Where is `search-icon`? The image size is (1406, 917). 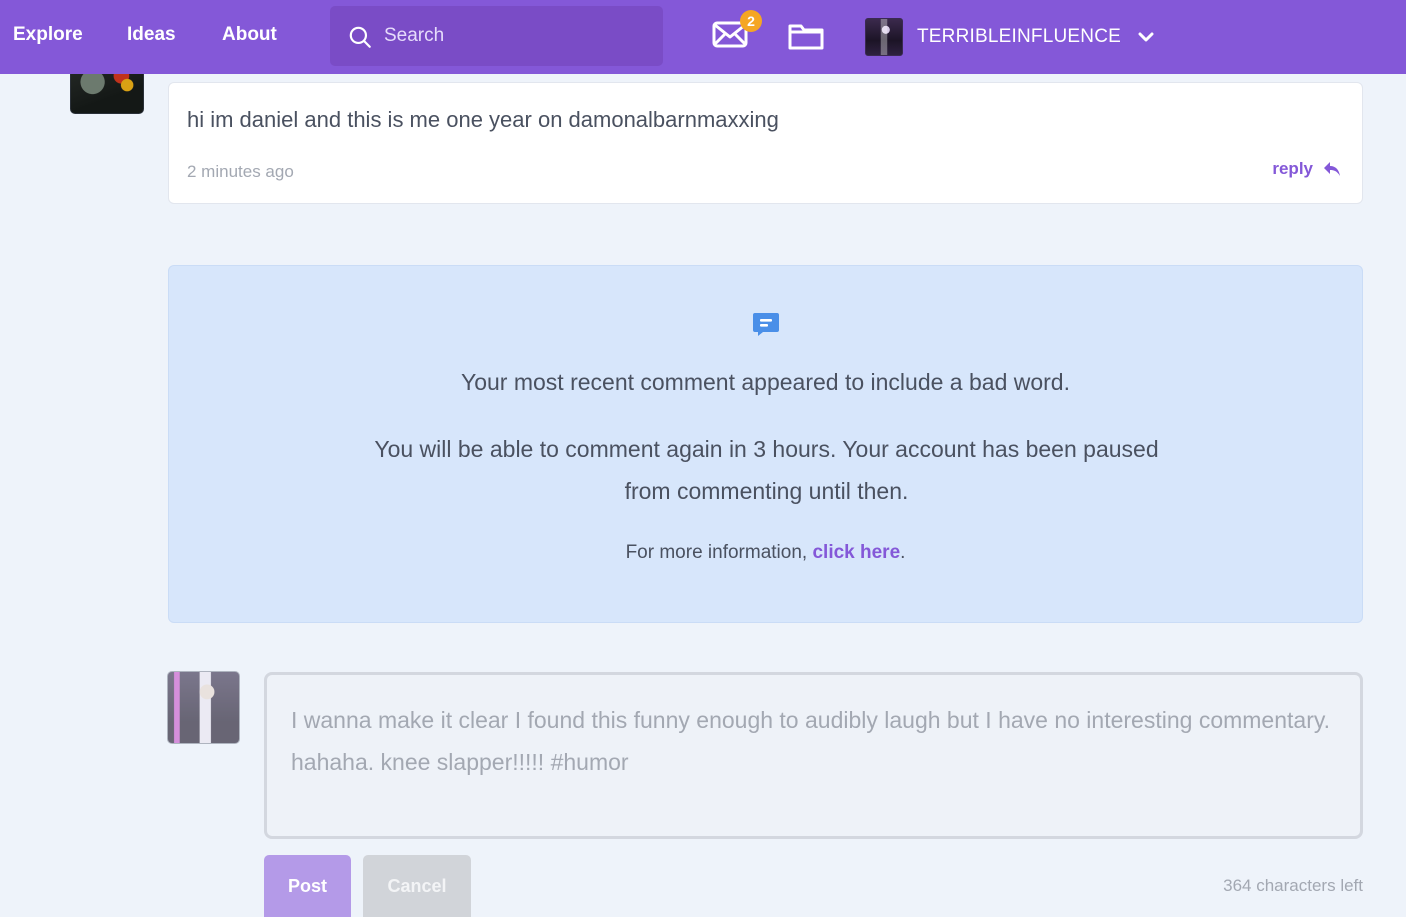 search-icon is located at coordinates (360, 37).